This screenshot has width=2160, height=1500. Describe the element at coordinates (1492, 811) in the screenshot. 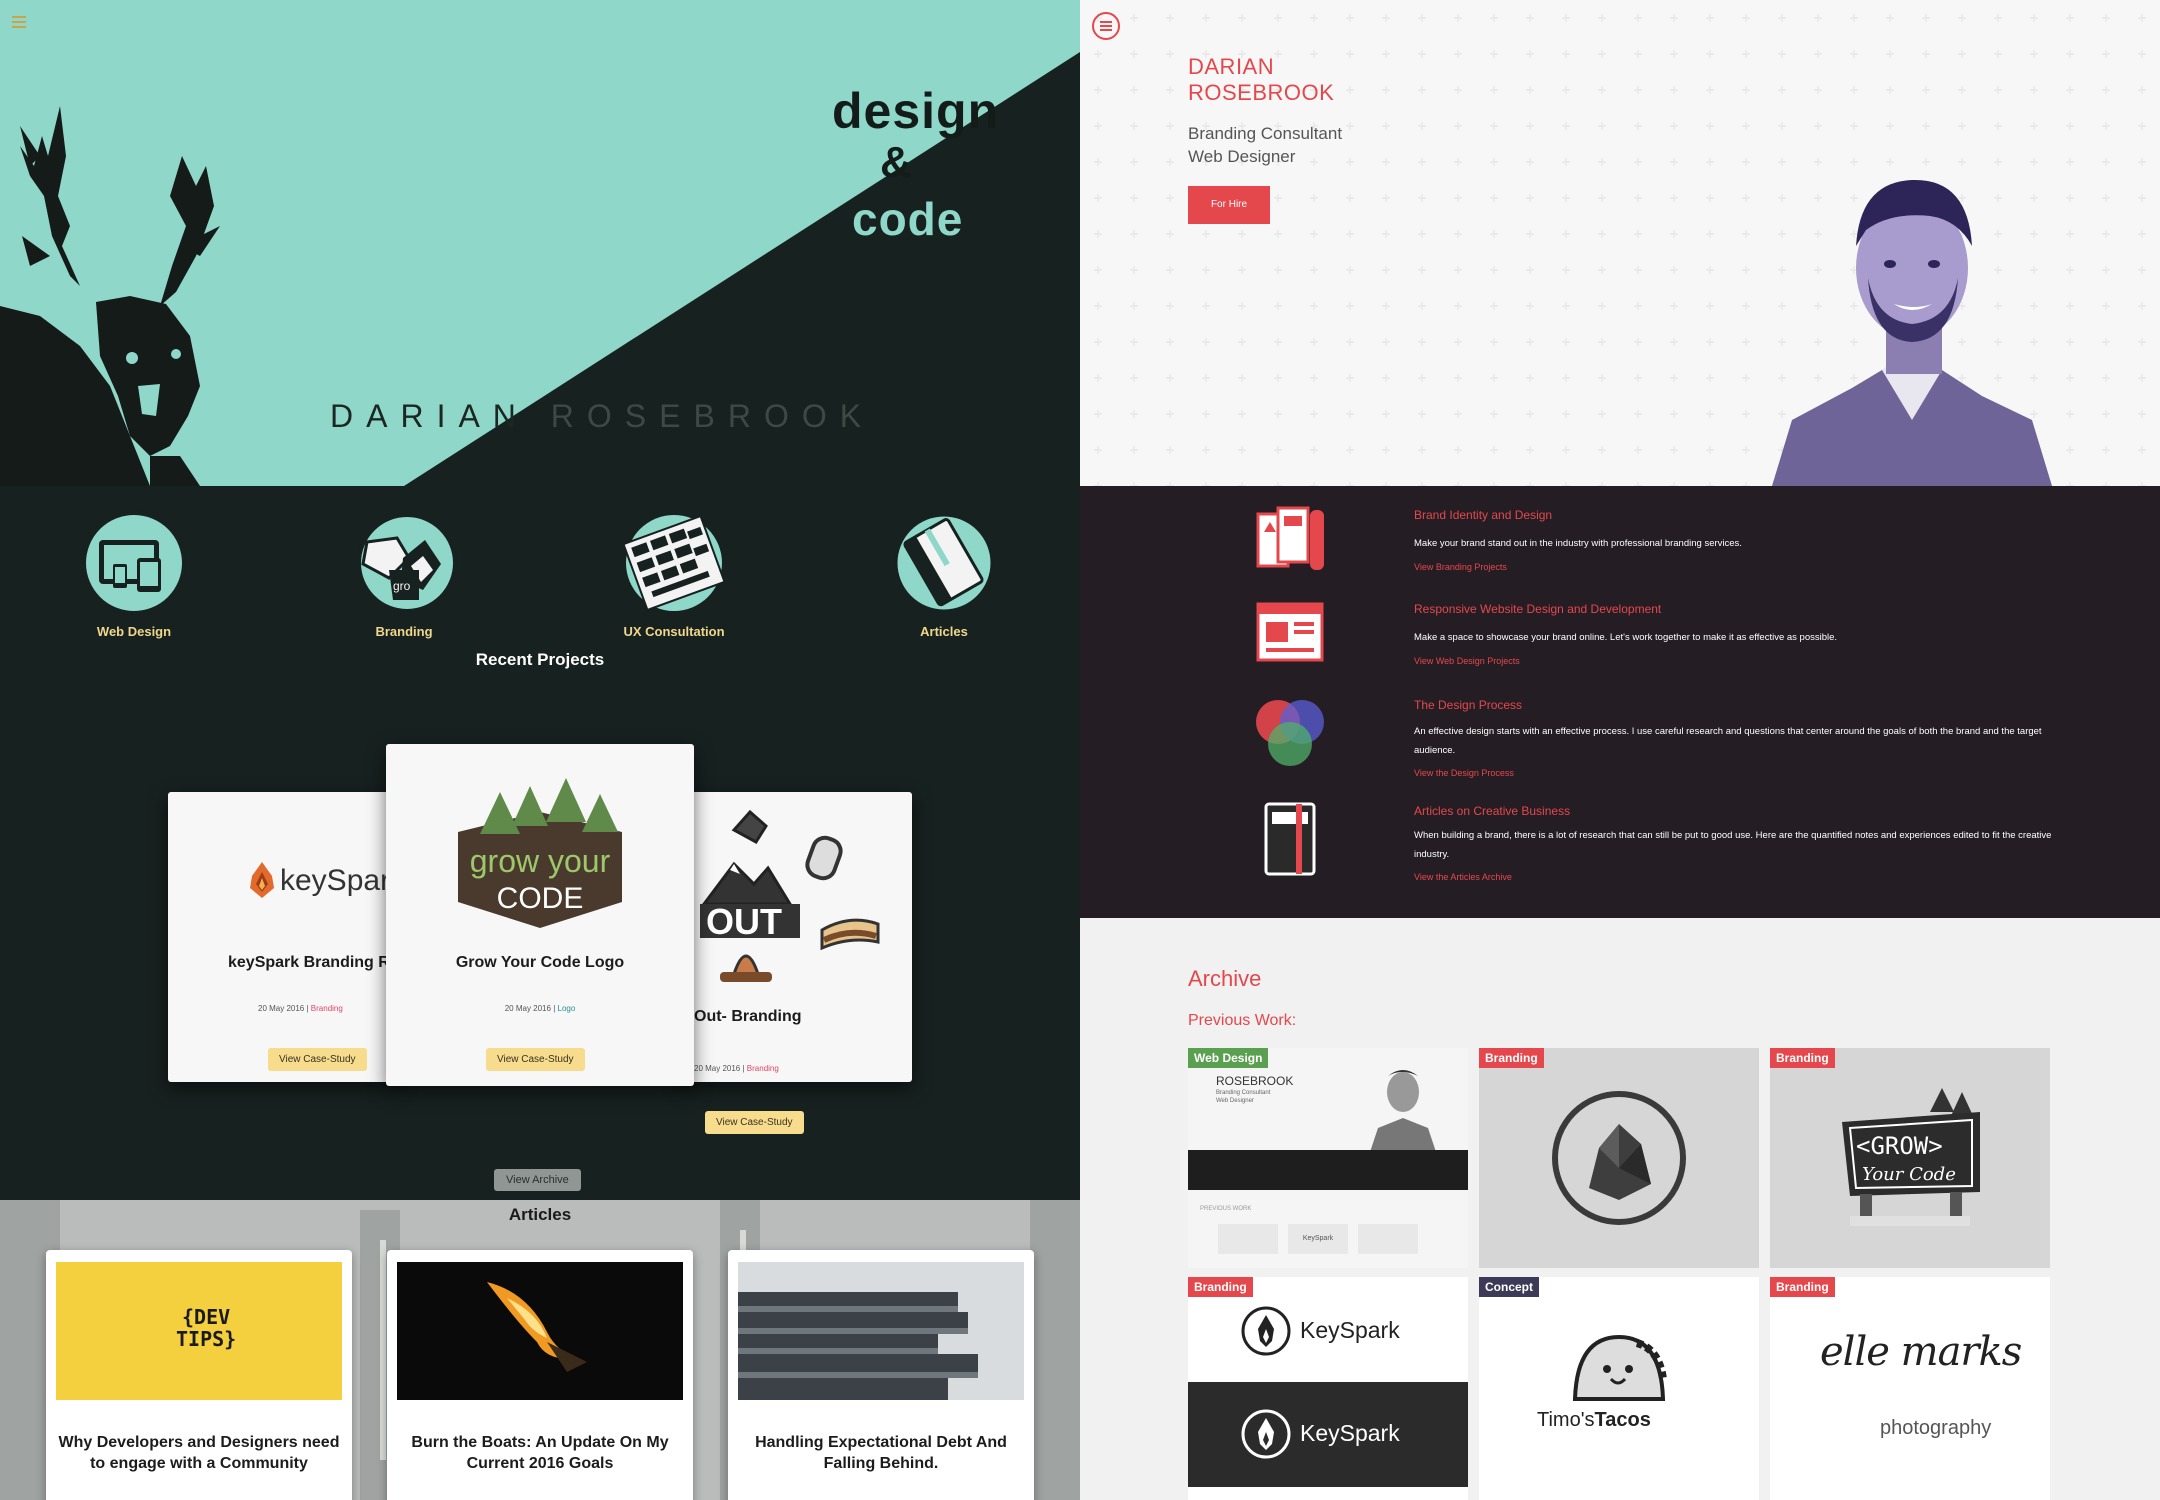

I see `service-heading: Articles on Creative Business` at that location.